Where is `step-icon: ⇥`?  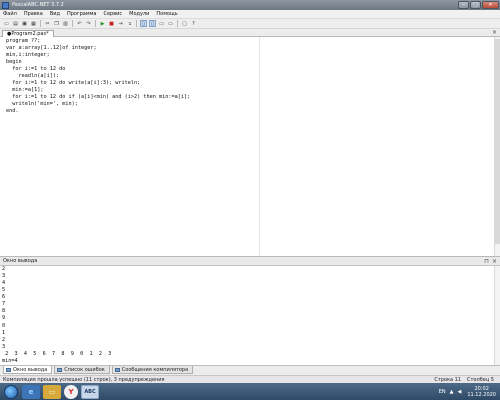
step-icon: ⇥ is located at coordinates (120, 23).